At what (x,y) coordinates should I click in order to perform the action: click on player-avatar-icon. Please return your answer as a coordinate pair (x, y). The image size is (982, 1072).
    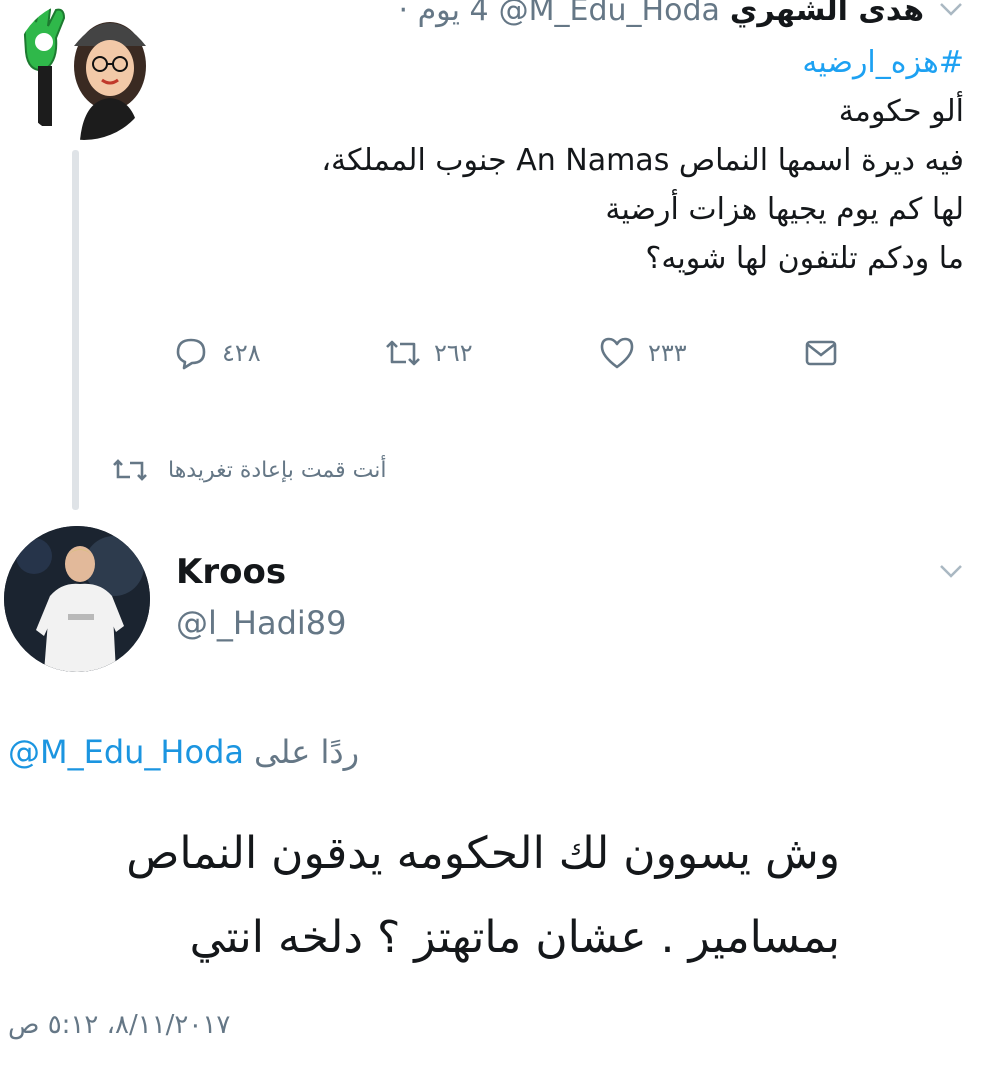
    Looking at the image, I should click on (77, 599).